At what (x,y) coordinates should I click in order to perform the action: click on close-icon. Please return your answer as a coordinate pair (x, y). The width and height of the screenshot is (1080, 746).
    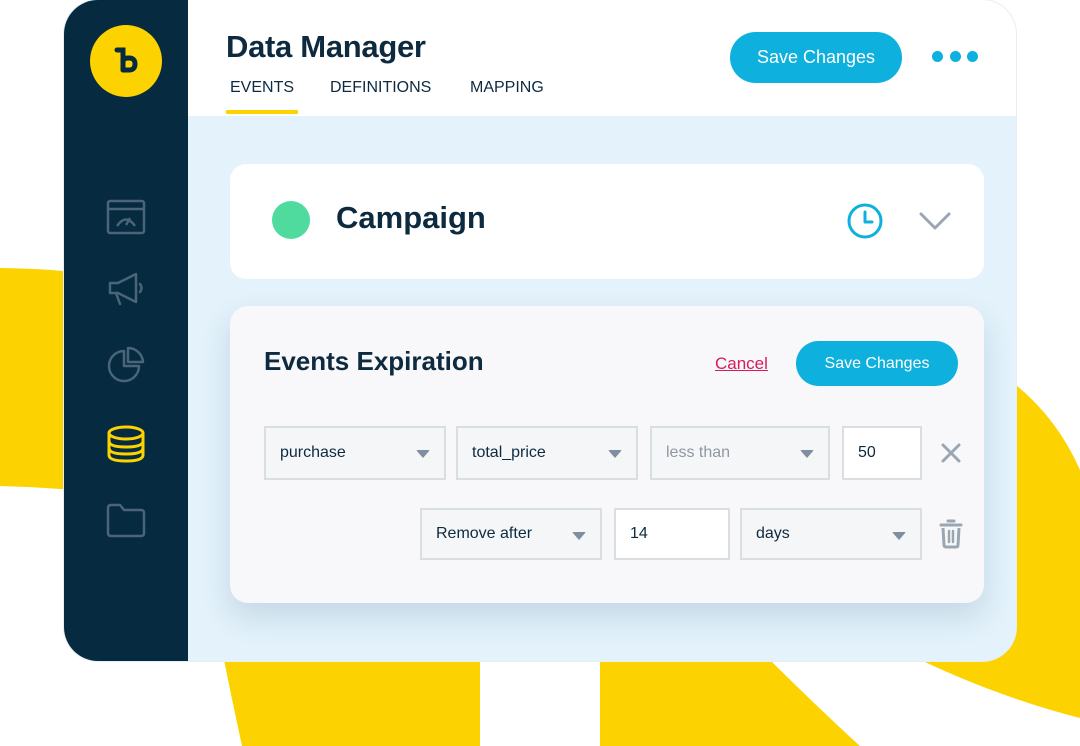
    Looking at the image, I should click on (951, 453).